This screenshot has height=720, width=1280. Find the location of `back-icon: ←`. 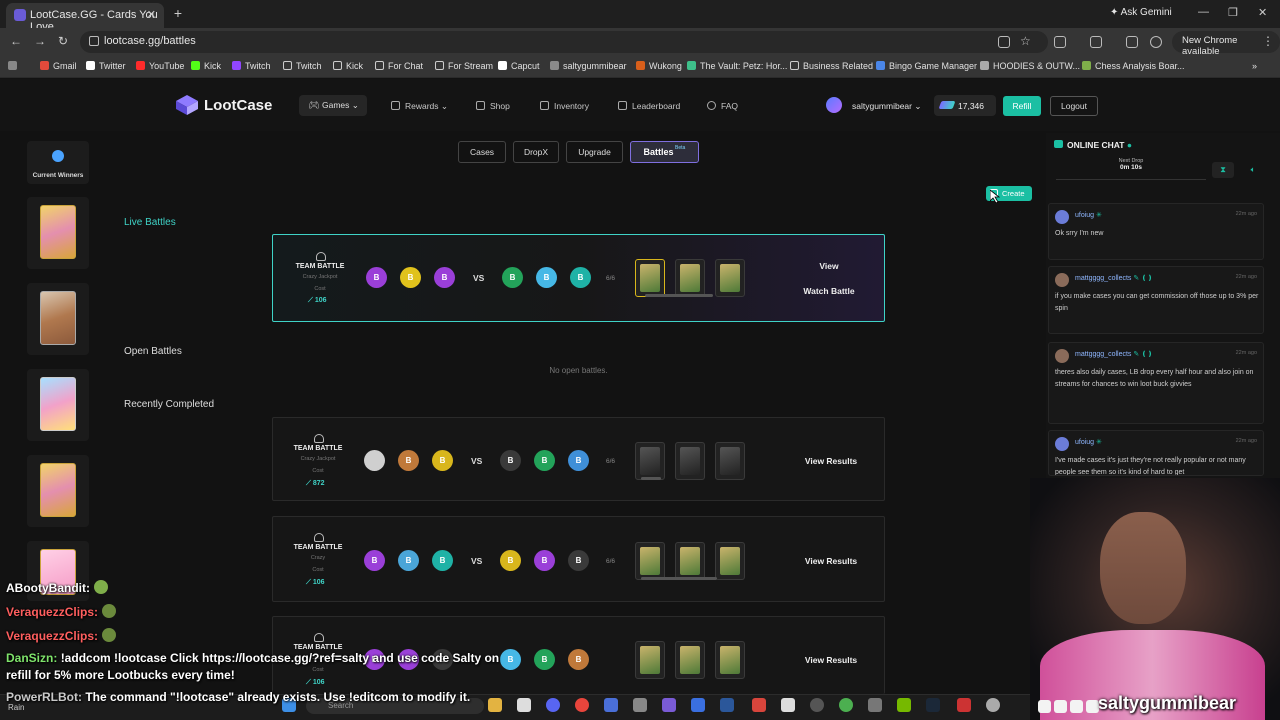

back-icon: ← is located at coordinates (16, 41).